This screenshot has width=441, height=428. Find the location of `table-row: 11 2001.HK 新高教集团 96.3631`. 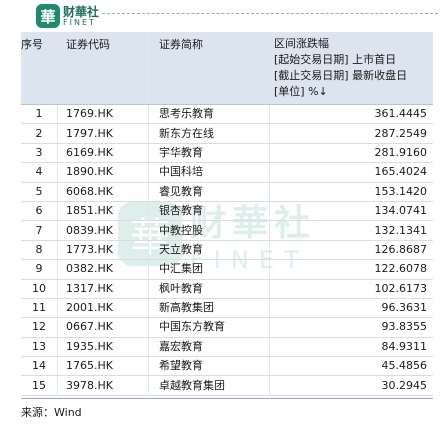

table-row: 11 2001.HK 新高教集团 96.3631 is located at coordinates (227, 308).